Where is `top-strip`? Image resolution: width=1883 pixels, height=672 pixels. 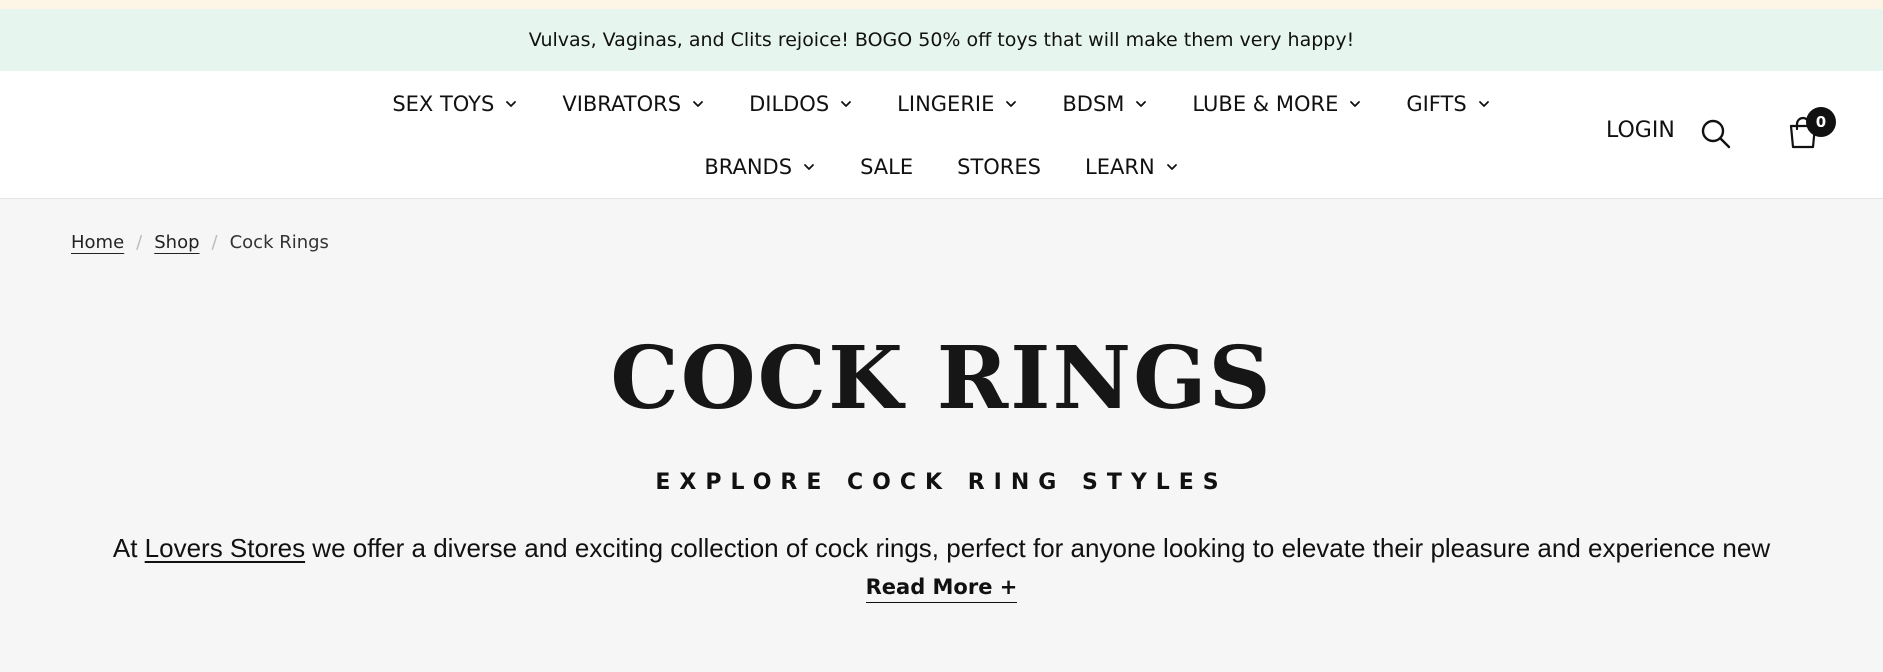
top-strip is located at coordinates (941, 4).